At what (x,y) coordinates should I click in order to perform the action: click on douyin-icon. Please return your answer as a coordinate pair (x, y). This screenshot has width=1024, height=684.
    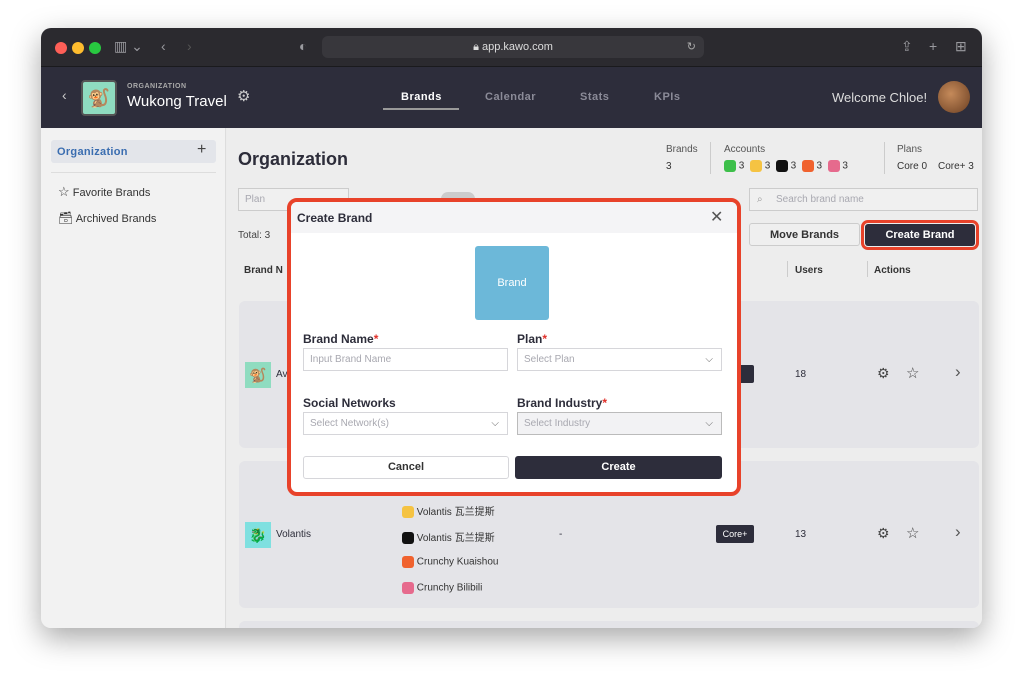
    Looking at the image, I should click on (408, 538).